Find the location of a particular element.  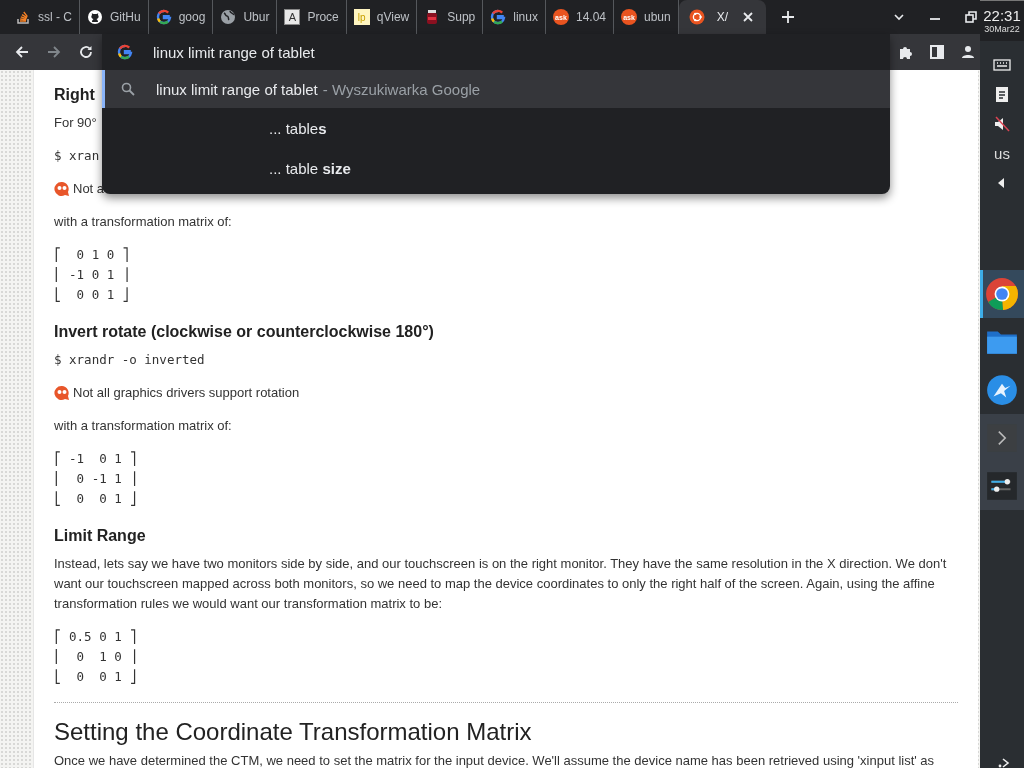

profile-icon is located at coordinates (968, 52).